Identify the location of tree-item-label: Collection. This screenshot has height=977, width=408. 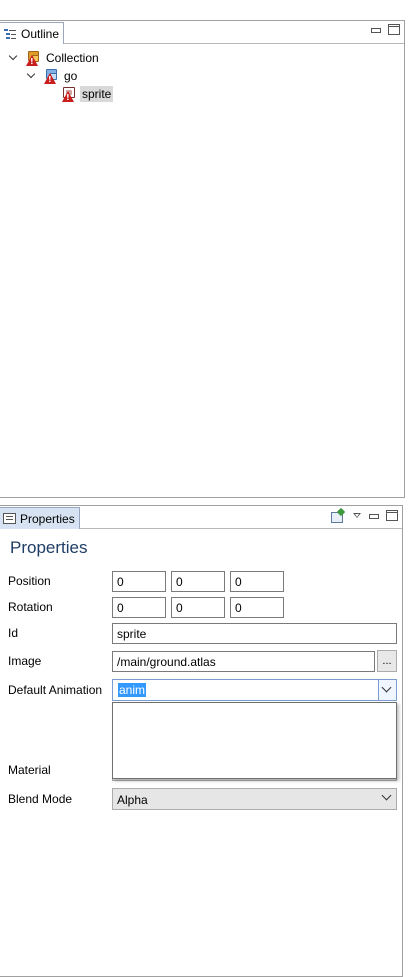
(72, 58).